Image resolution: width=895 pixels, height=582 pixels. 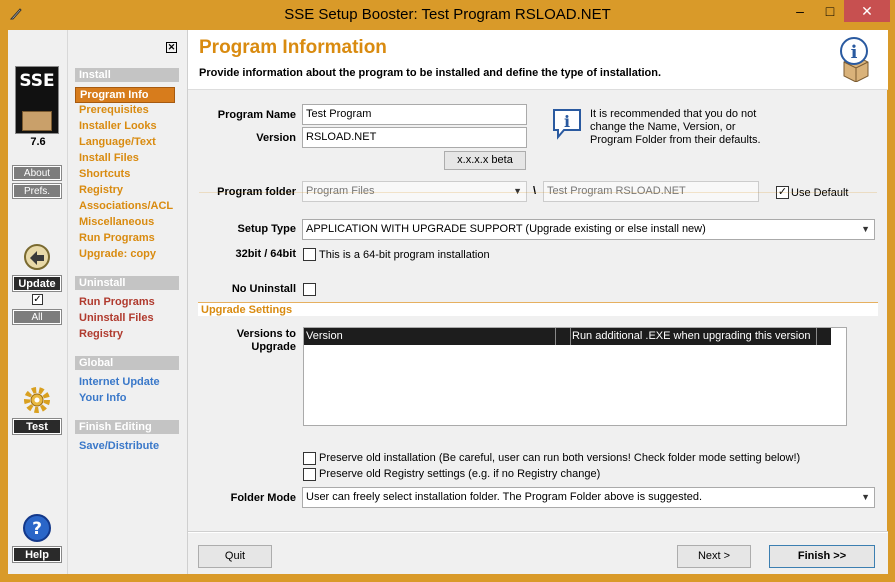 I want to click on update-checkbox: ✓, so click(x=37, y=299).